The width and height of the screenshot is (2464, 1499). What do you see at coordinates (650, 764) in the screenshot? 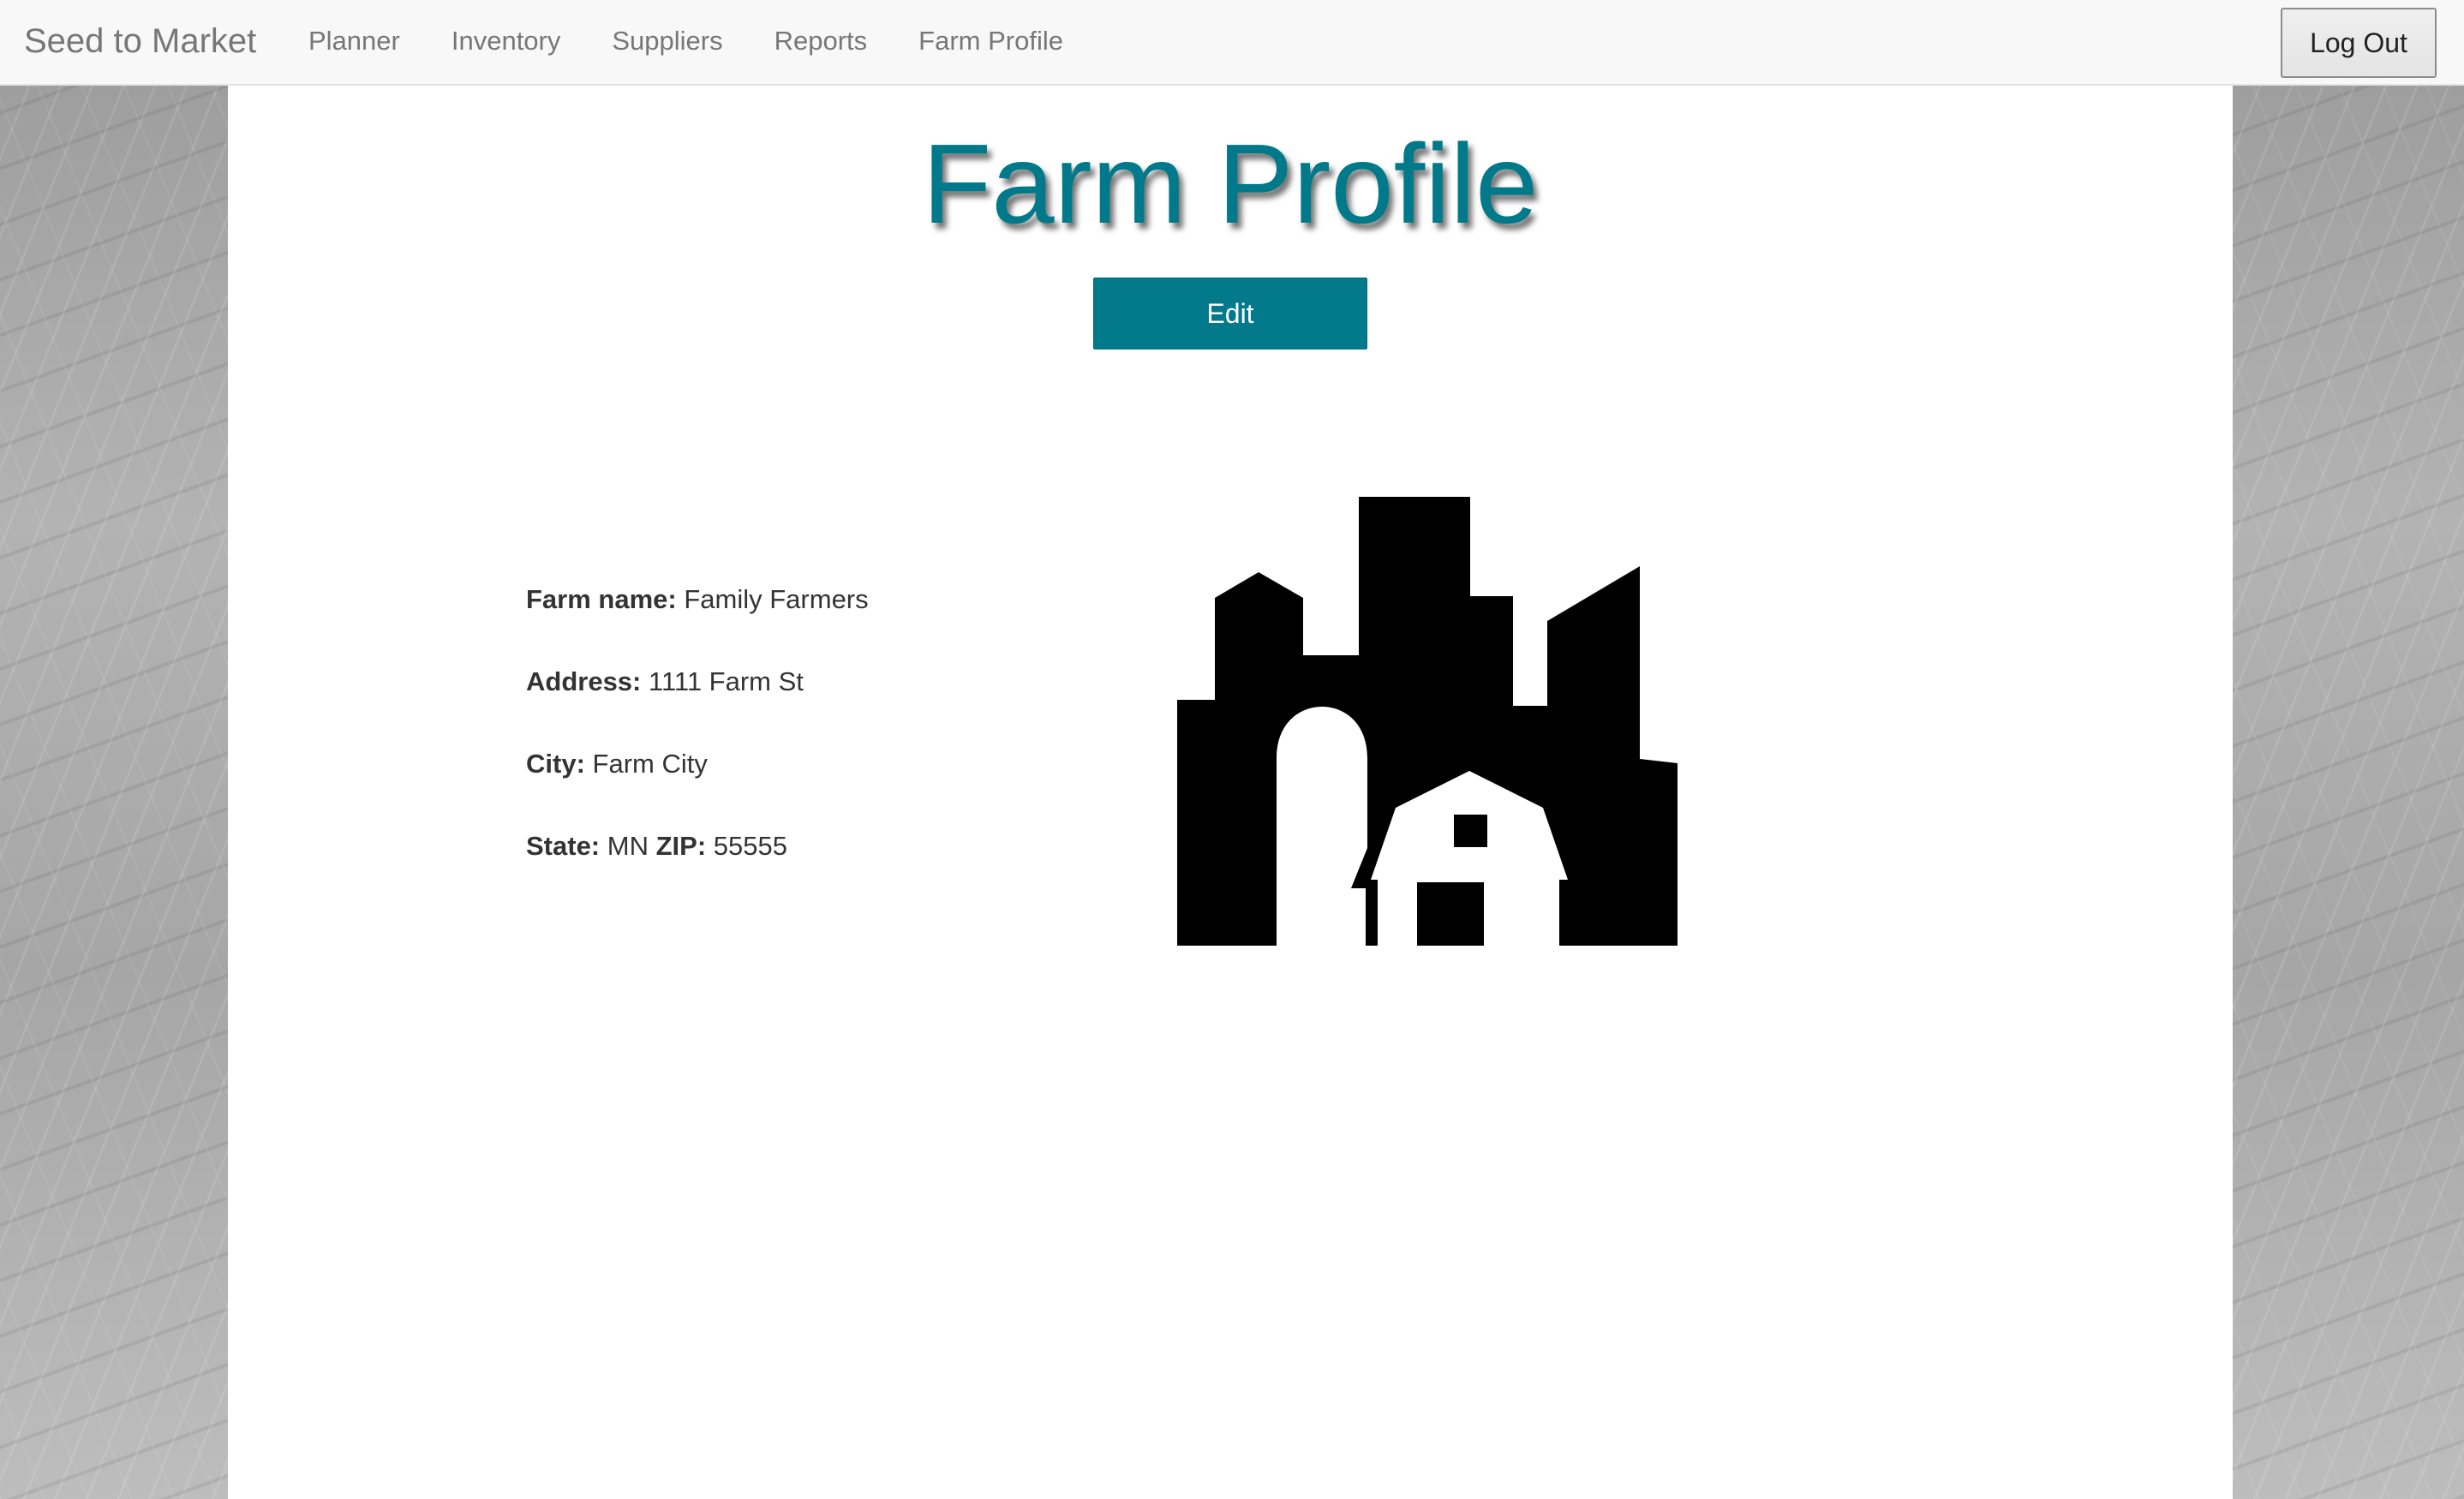
I see `city-value: Farm City` at bounding box center [650, 764].